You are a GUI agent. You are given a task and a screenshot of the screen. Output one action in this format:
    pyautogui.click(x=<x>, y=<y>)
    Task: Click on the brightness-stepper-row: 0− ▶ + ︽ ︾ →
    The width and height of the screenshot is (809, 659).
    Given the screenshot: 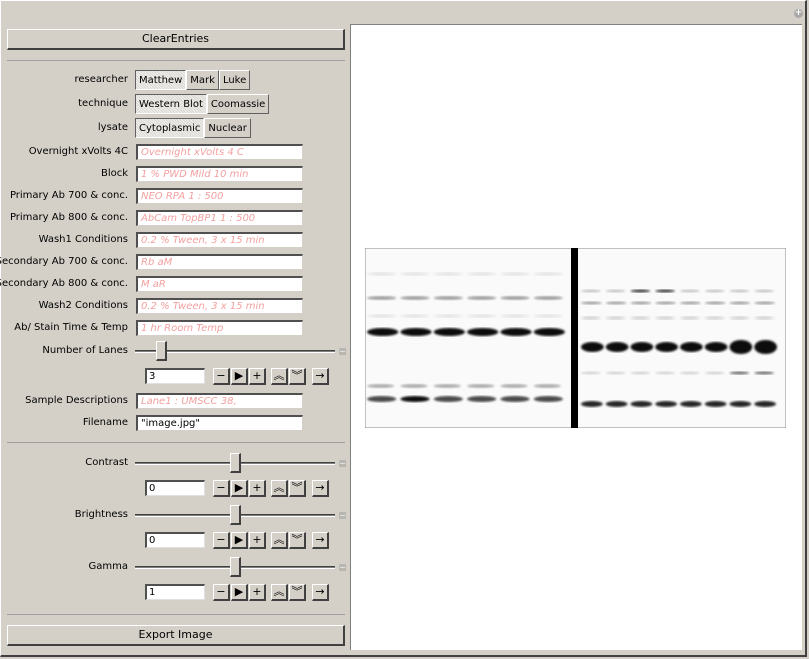 What is the action you would take?
    pyautogui.click(x=175, y=541)
    